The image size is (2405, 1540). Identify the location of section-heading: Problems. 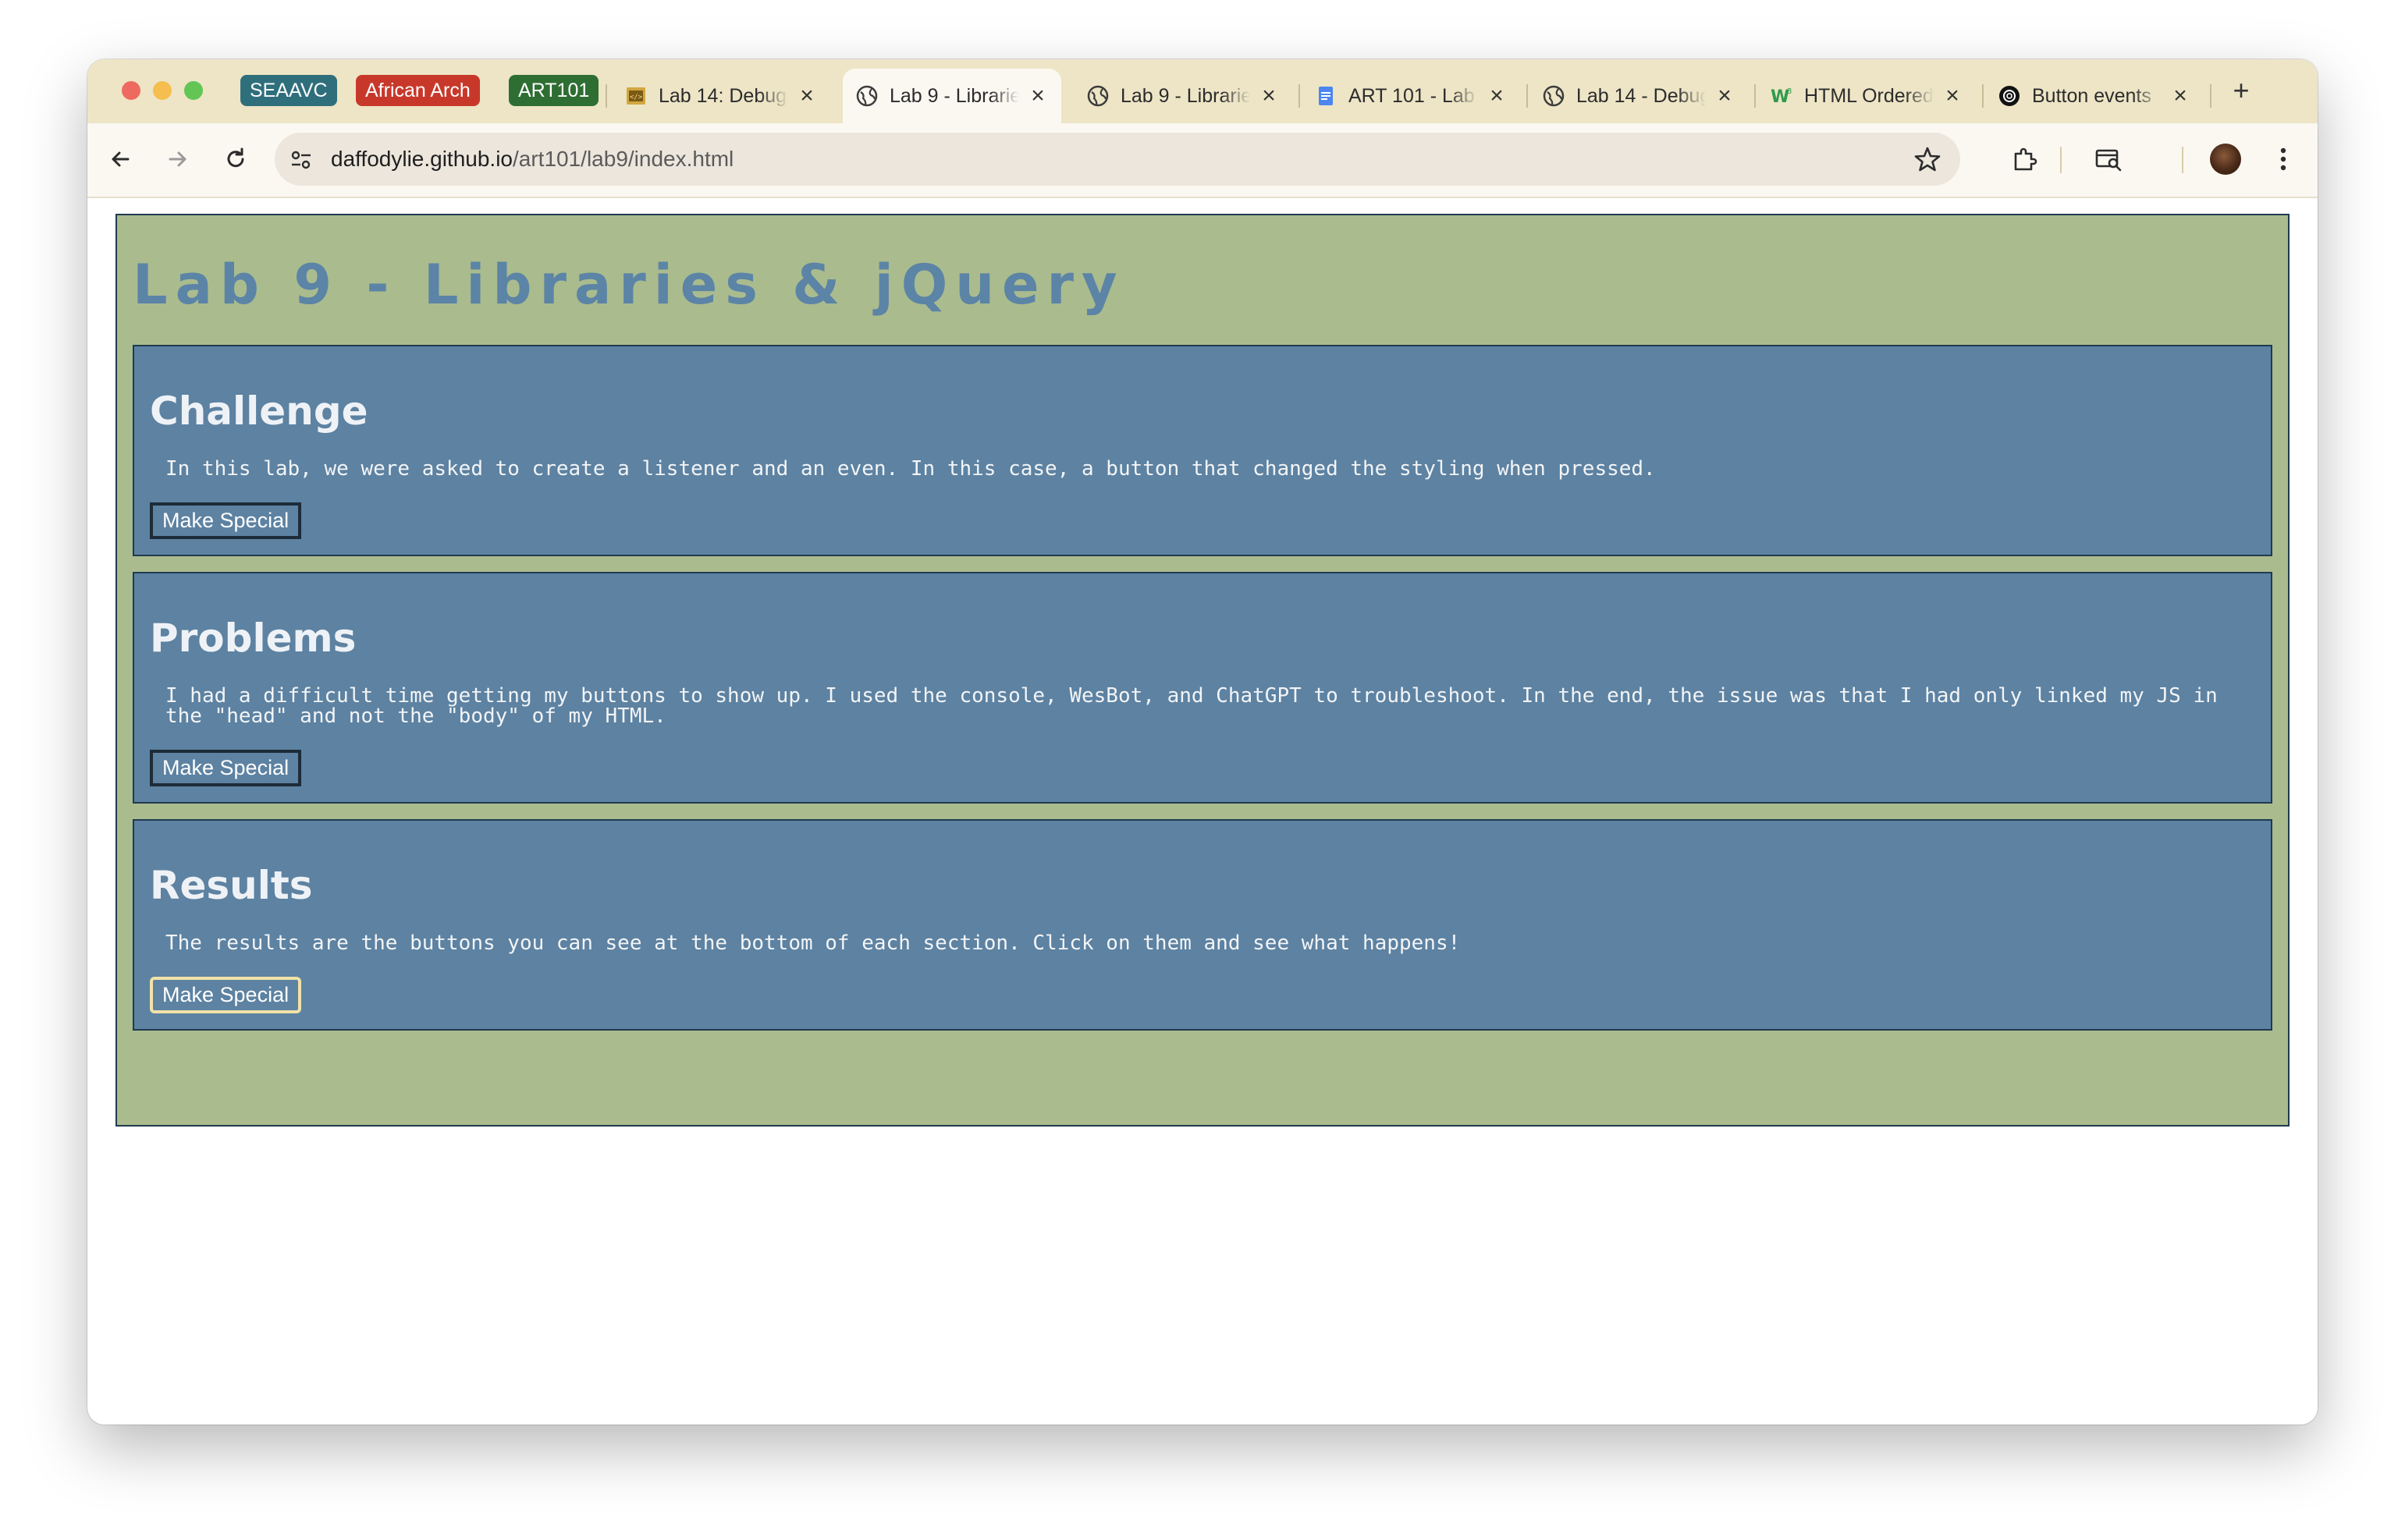
(253, 638).